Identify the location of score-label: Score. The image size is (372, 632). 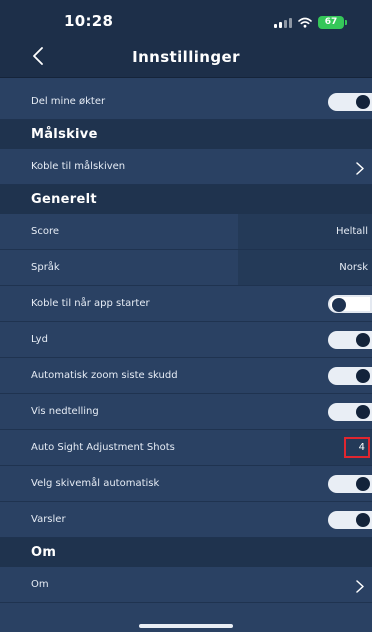
(45, 231).